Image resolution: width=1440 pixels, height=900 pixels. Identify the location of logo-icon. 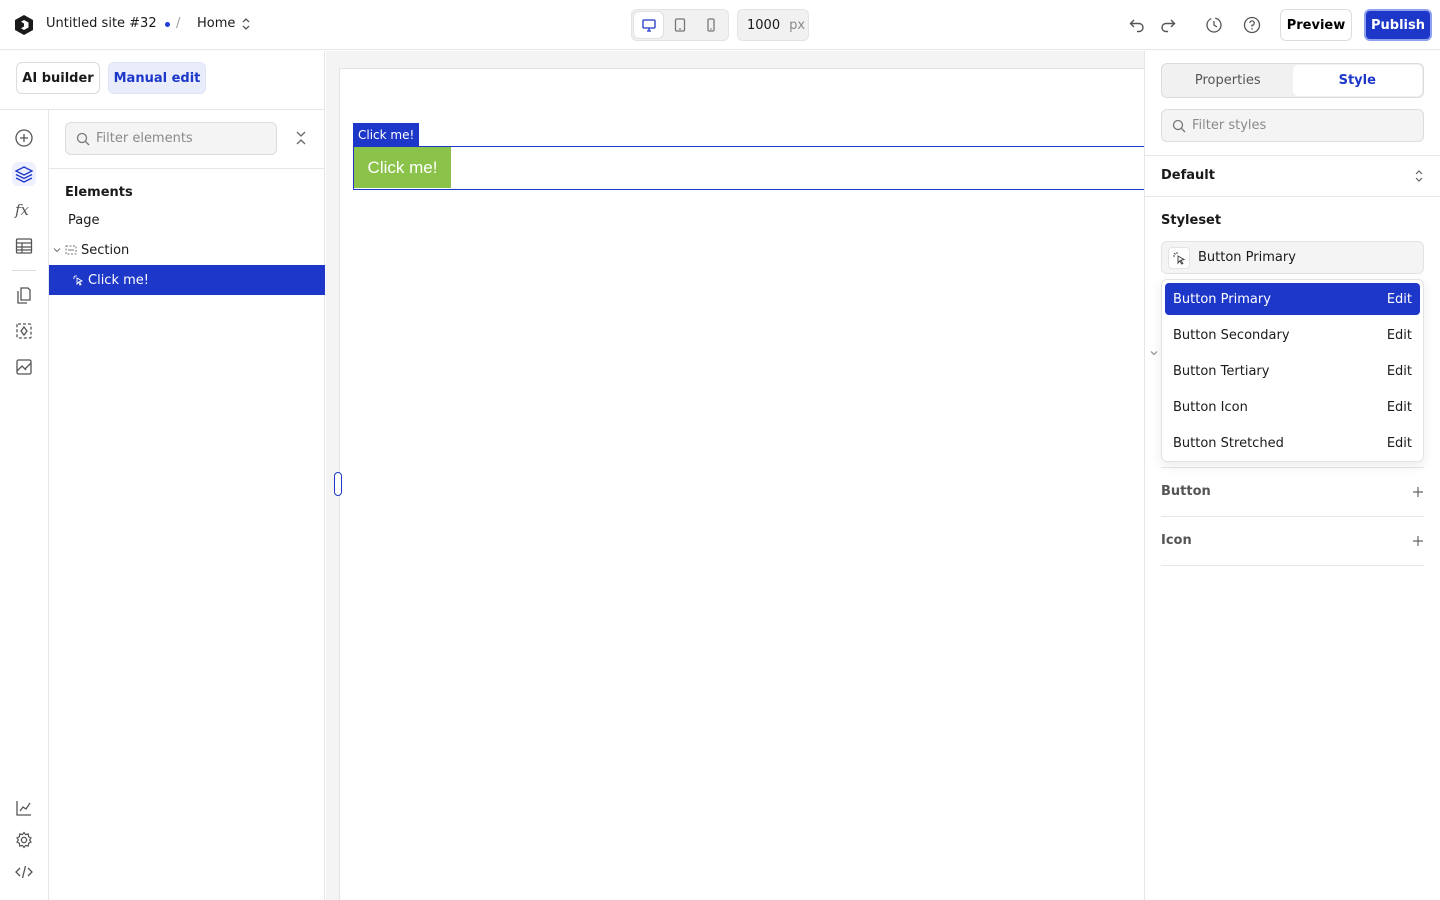
(24, 25).